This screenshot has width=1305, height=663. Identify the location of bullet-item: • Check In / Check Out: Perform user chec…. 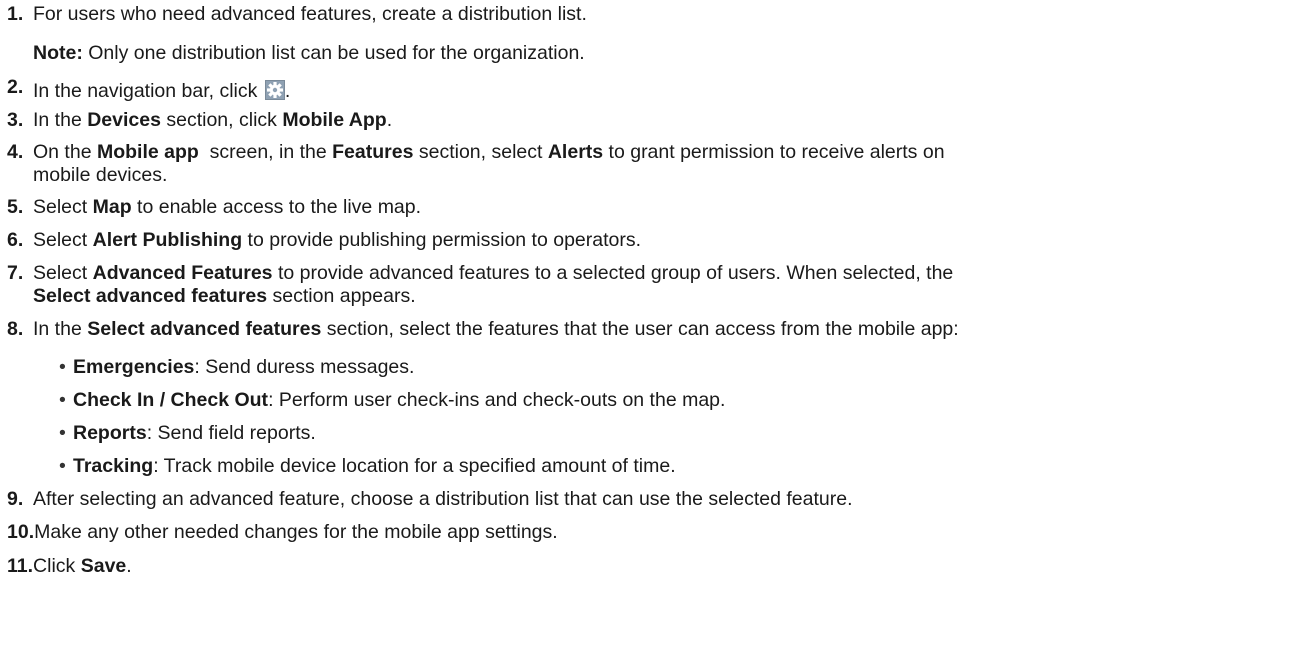
(392, 400).